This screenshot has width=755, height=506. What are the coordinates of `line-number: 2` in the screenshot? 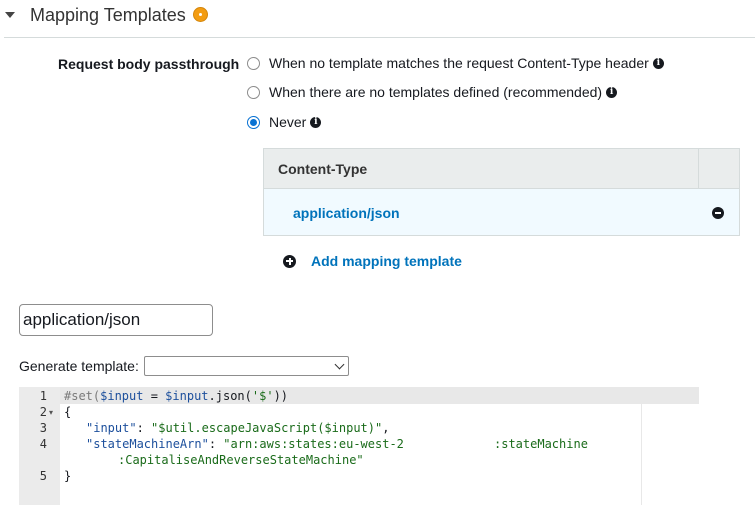 It's located at (43, 412).